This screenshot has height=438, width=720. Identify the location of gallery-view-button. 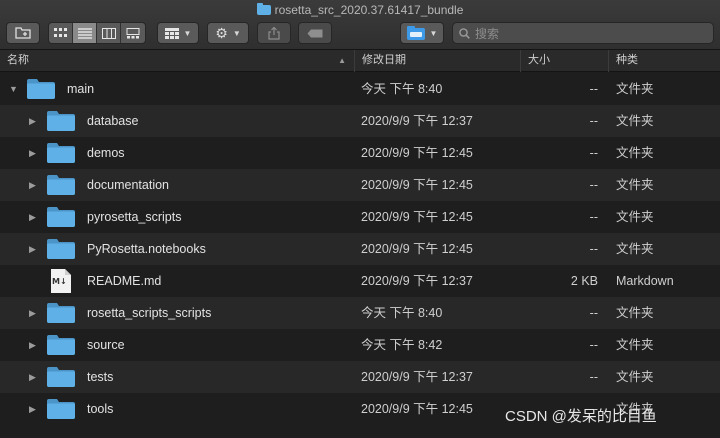
(133, 33).